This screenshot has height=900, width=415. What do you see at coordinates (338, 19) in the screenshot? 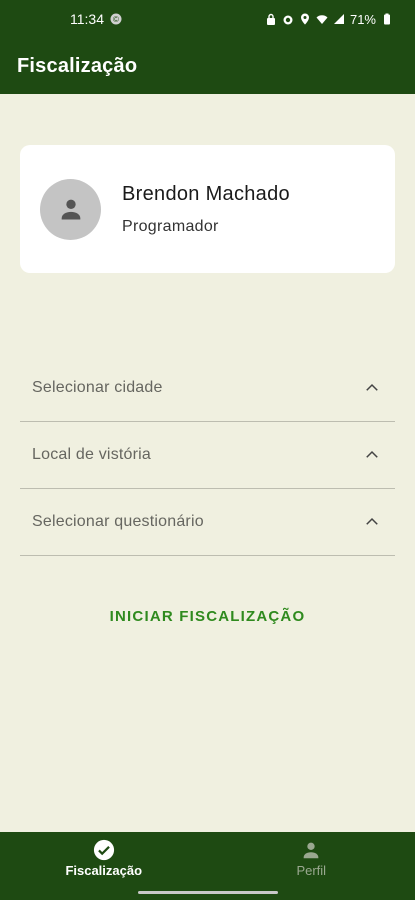
I see `signal-icon` at bounding box center [338, 19].